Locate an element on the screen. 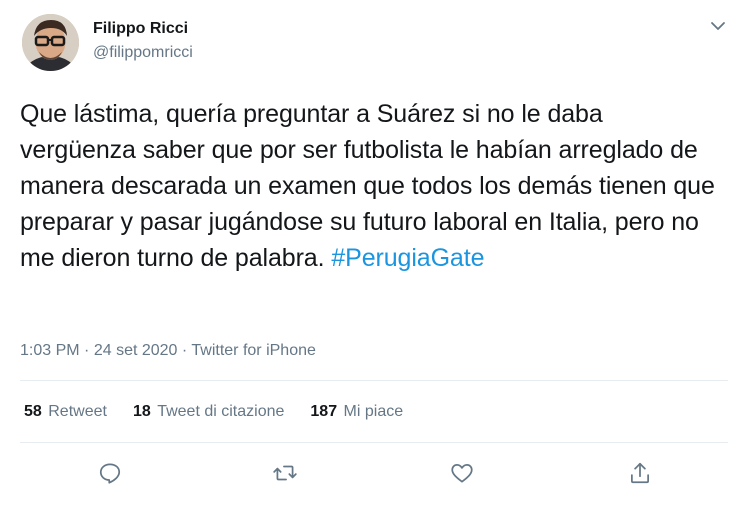 The width and height of the screenshot is (748, 505). tweet-actions is located at coordinates (374, 473).